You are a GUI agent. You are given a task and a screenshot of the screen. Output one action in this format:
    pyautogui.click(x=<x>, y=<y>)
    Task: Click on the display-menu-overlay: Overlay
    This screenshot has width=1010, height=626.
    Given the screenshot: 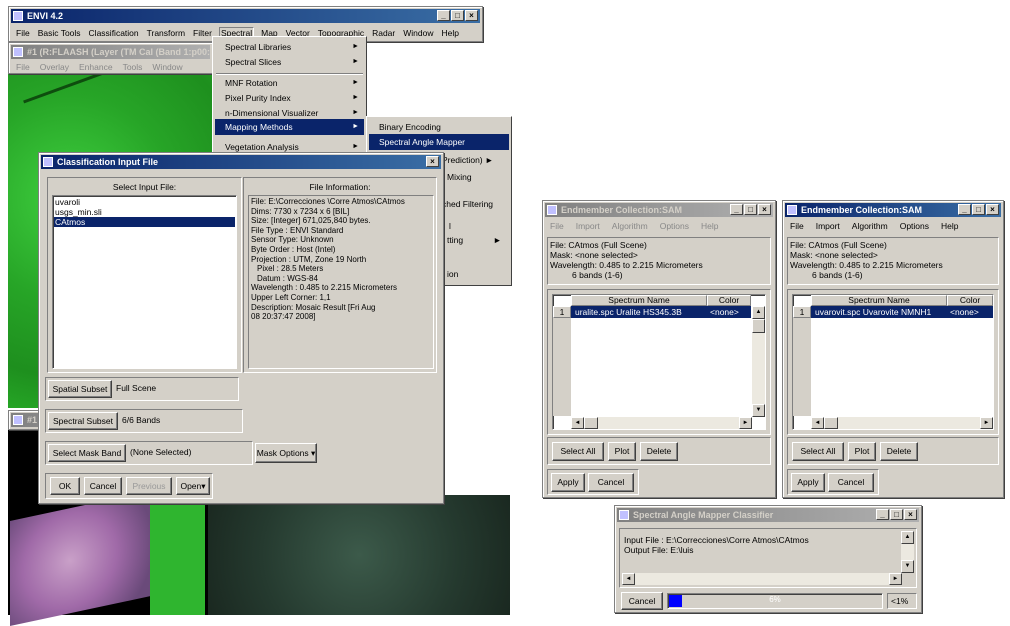 What is the action you would take?
    pyautogui.click(x=54, y=67)
    